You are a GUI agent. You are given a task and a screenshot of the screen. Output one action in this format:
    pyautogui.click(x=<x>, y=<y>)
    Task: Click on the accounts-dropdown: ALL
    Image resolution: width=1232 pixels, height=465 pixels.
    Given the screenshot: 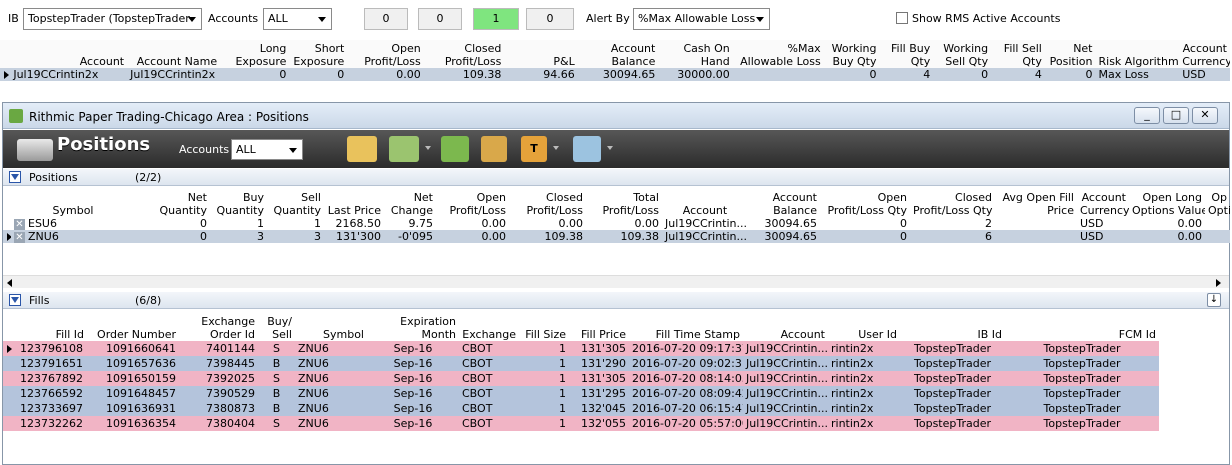 What is the action you would take?
    pyautogui.click(x=297, y=19)
    